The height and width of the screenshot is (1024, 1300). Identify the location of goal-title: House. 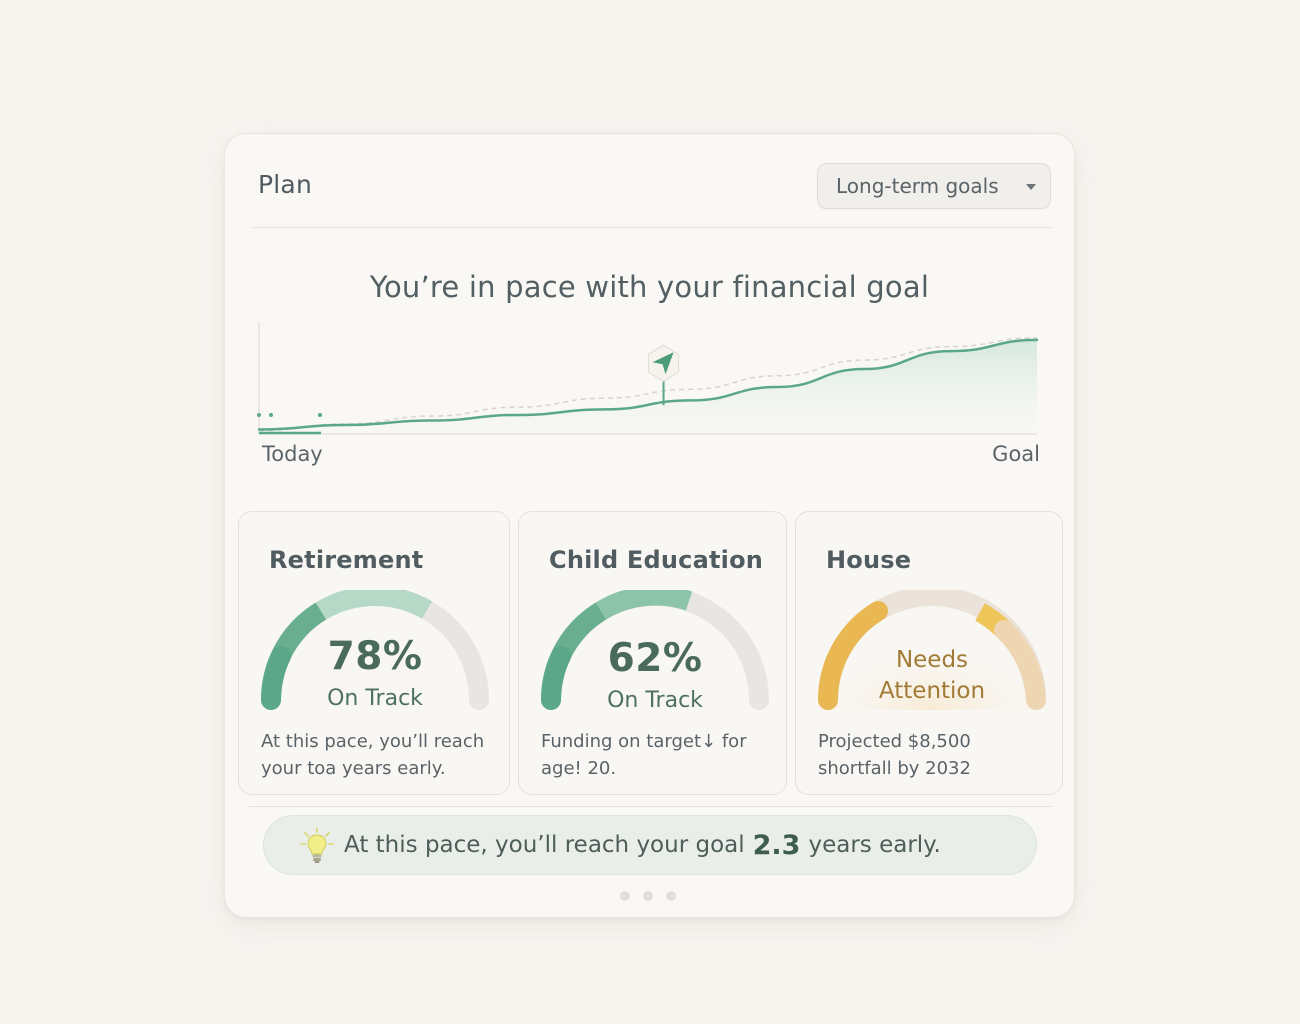
(869, 560).